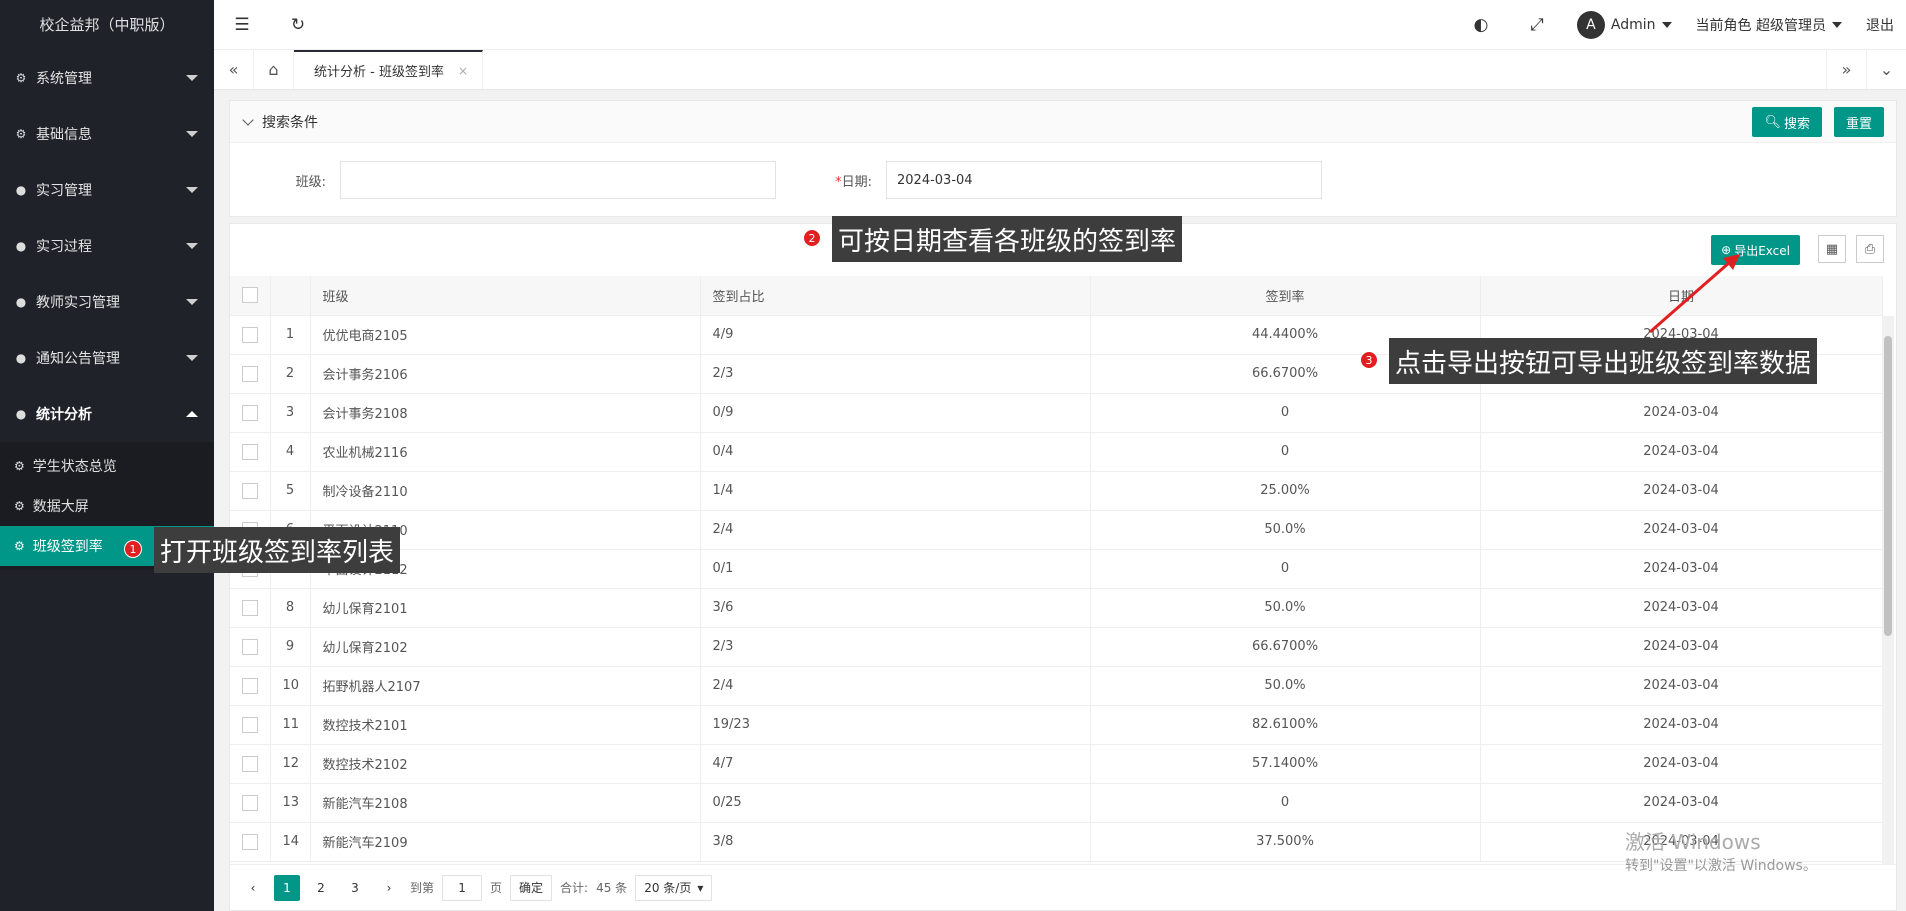  I want to click on table-row: 13 新能汽车2108 0/25 0 2024-03-04, so click(1056, 803).